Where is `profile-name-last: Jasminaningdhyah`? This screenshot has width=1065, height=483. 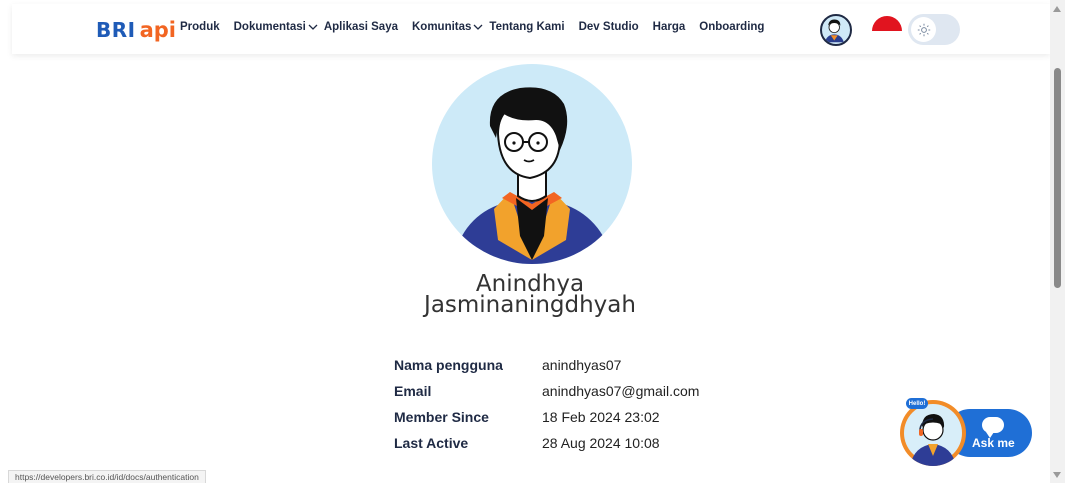 profile-name-last: Jasminaningdhyah is located at coordinates (530, 305).